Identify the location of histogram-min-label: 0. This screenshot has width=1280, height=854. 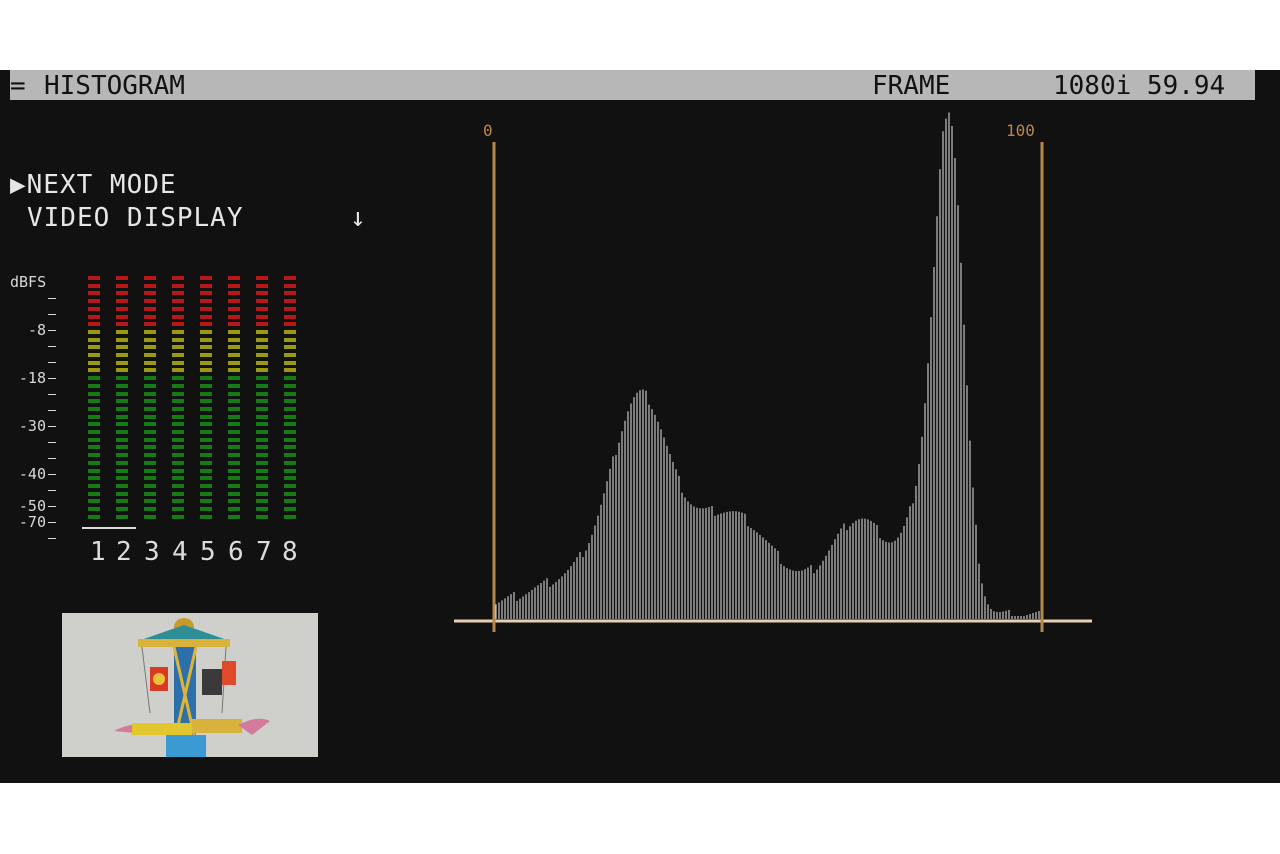
(488, 130).